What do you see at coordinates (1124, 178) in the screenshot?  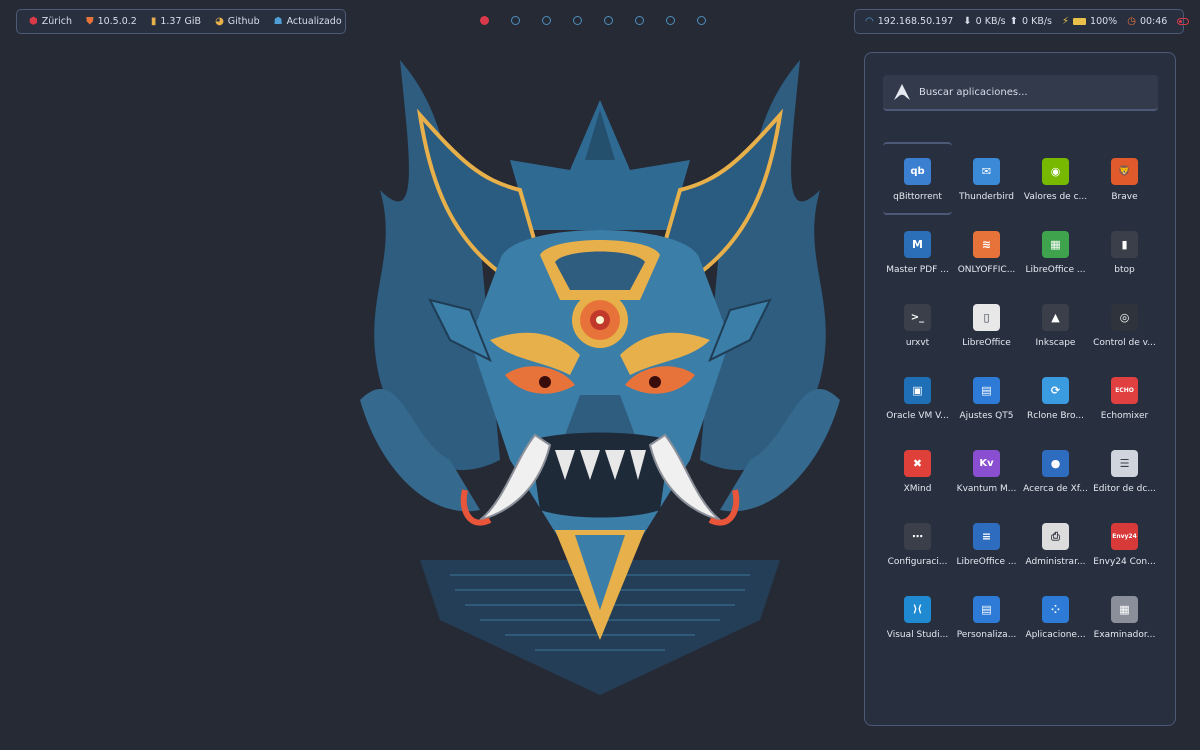 I see `app-item: 🦁 Brave` at bounding box center [1124, 178].